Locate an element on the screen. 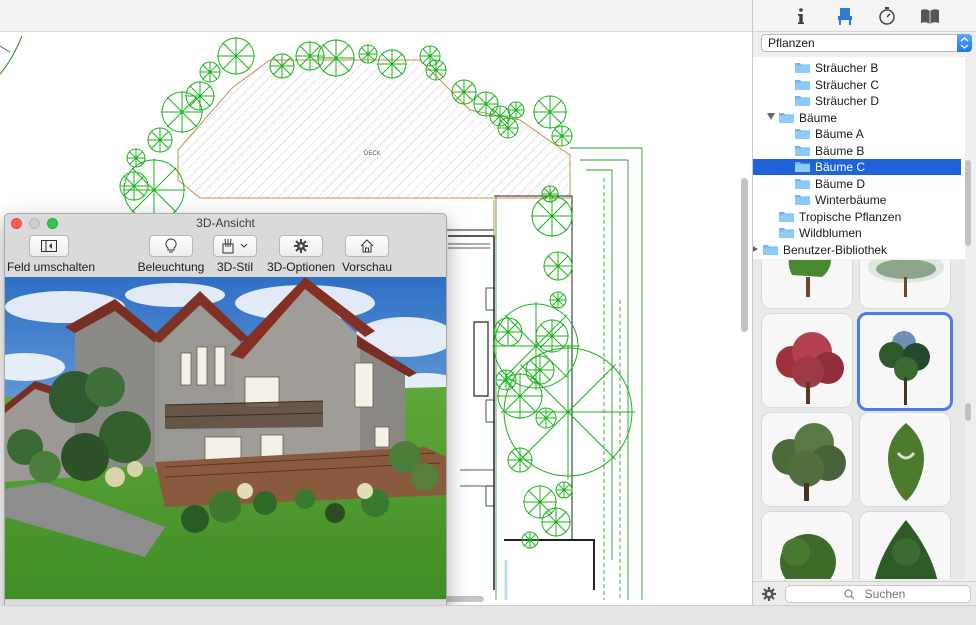 The height and width of the screenshot is (625, 976). house-icon is located at coordinates (367, 246).